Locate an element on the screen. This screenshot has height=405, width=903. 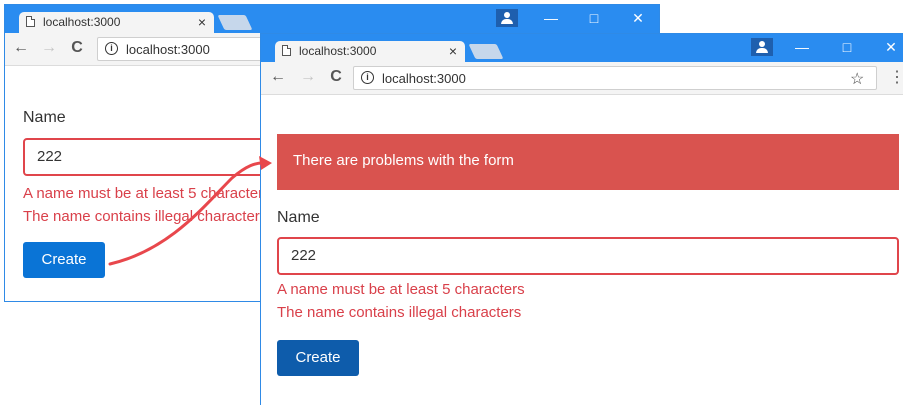
error-alert: There are problems with the form is located at coordinates (588, 162).